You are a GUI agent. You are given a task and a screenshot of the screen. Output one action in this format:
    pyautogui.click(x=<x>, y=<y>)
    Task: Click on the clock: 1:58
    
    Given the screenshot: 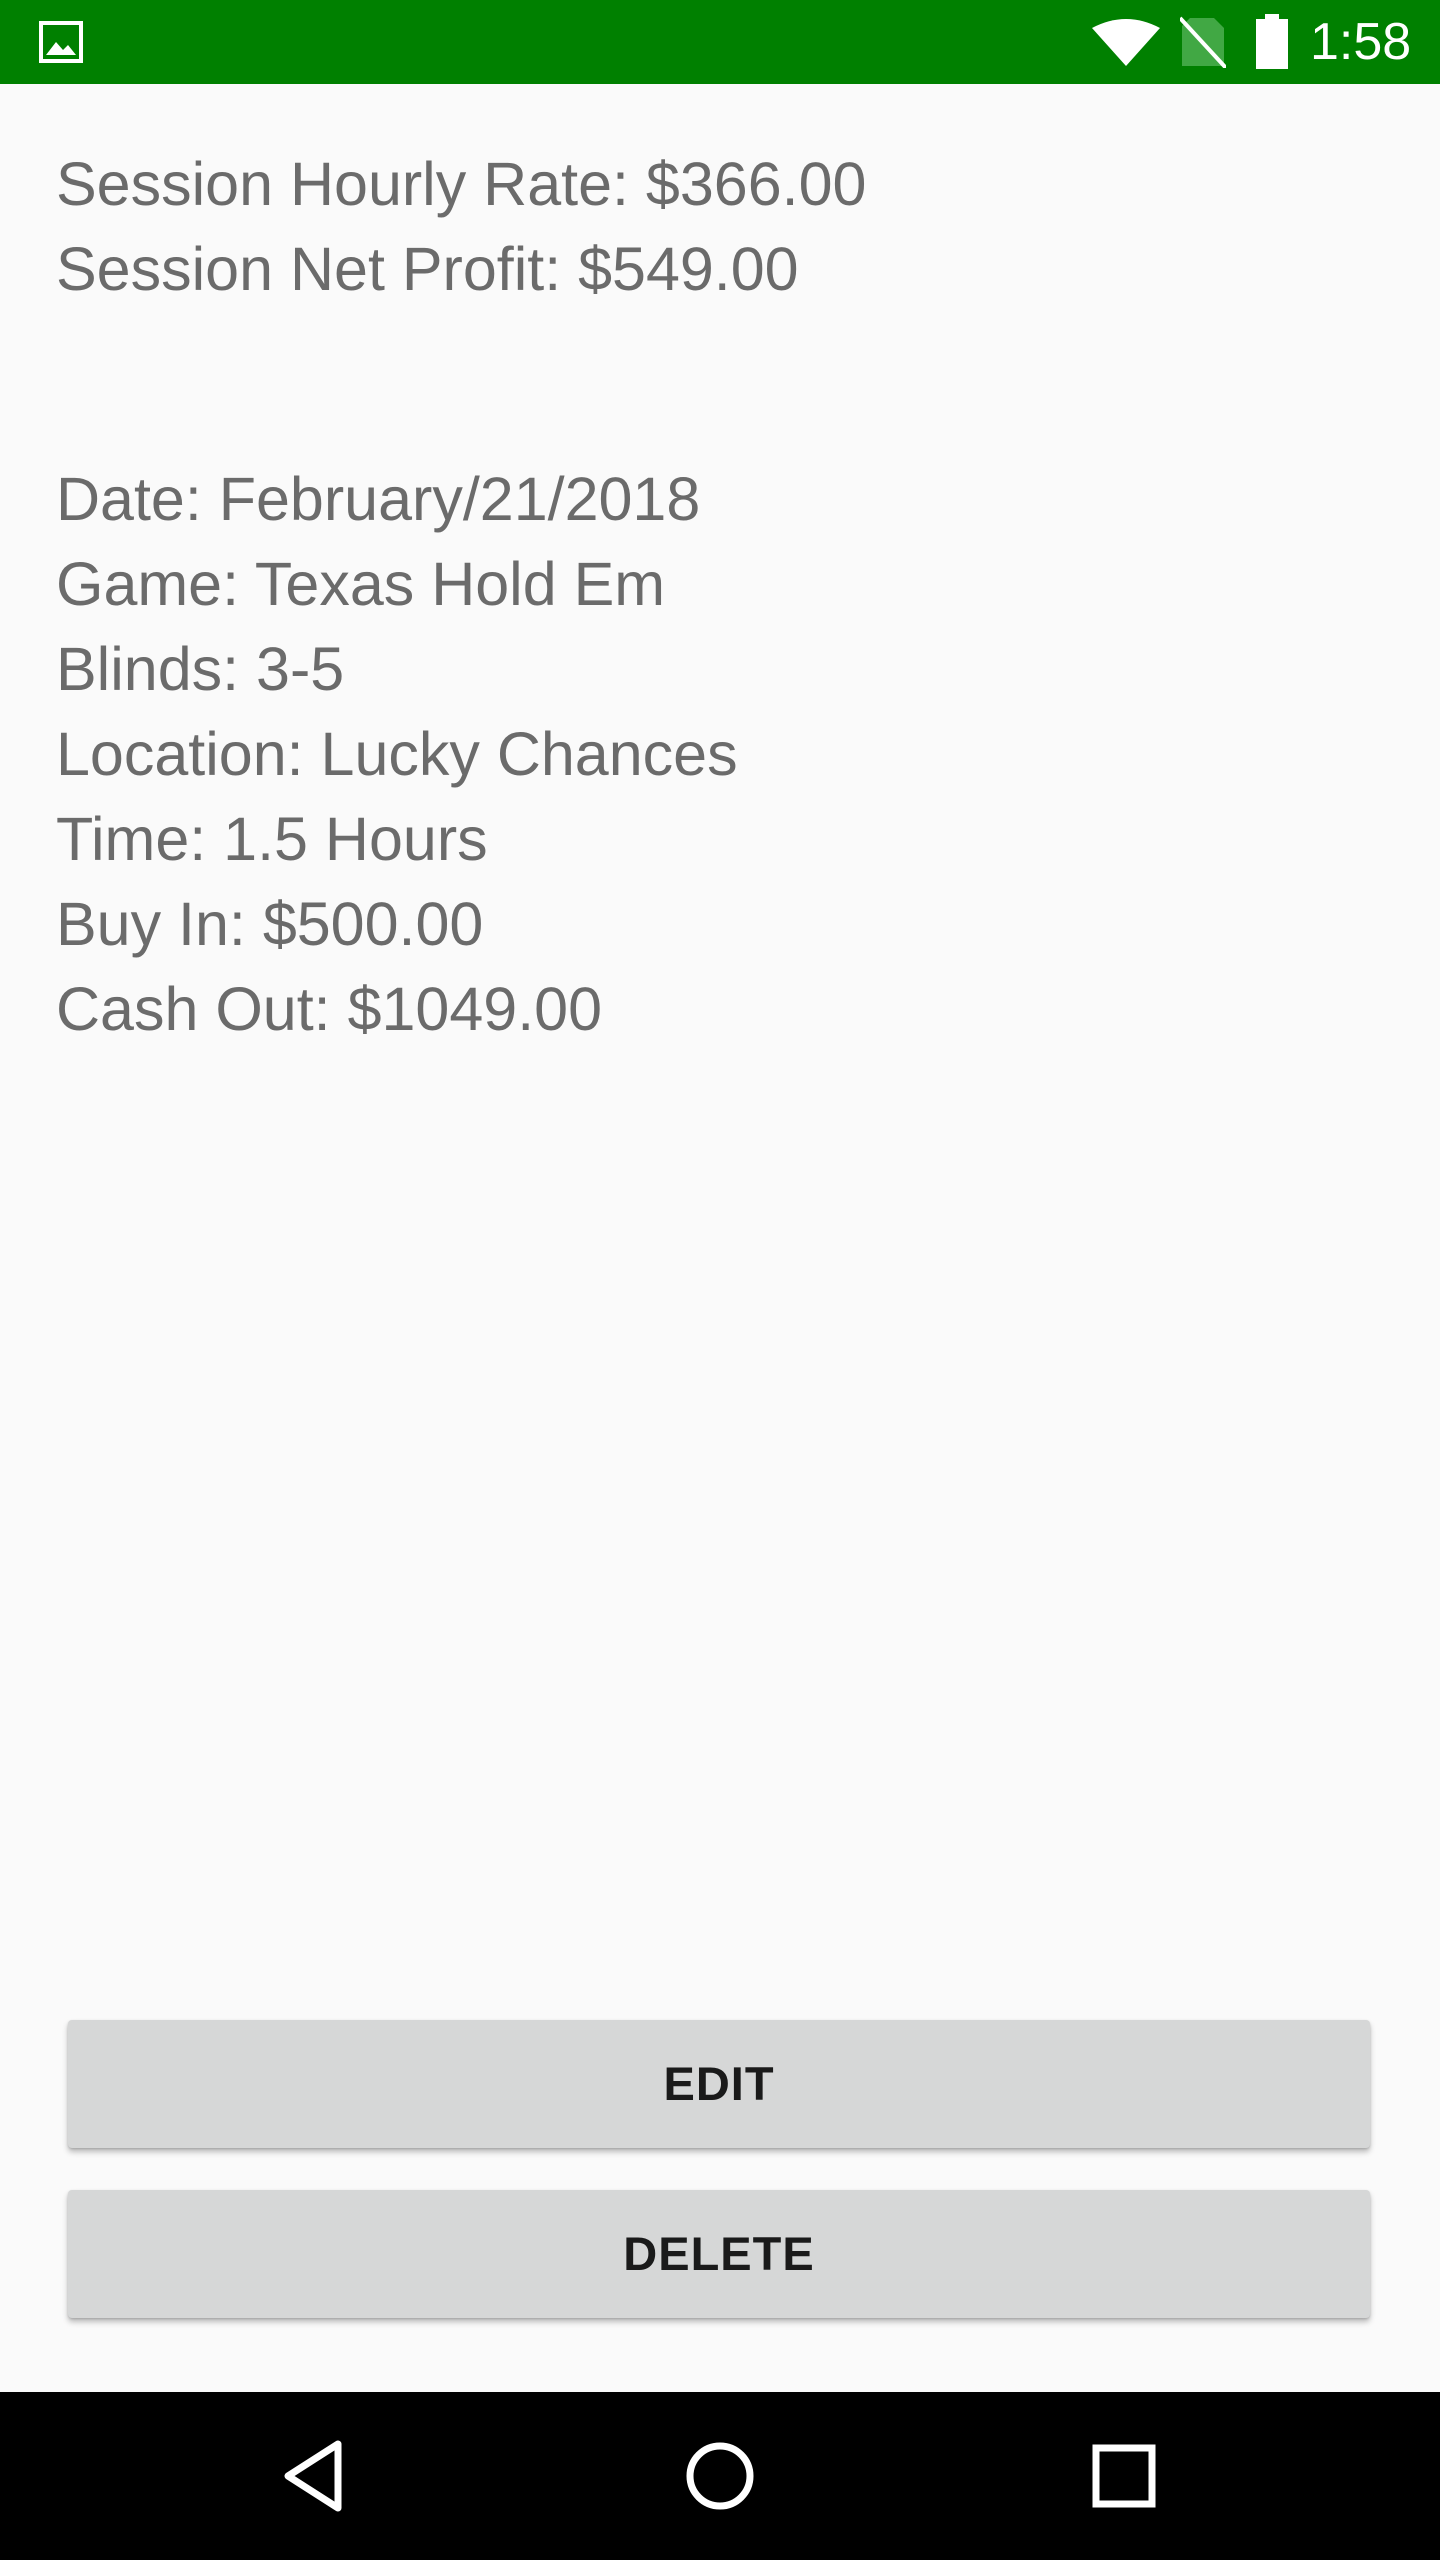 What is the action you would take?
    pyautogui.click(x=1361, y=42)
    